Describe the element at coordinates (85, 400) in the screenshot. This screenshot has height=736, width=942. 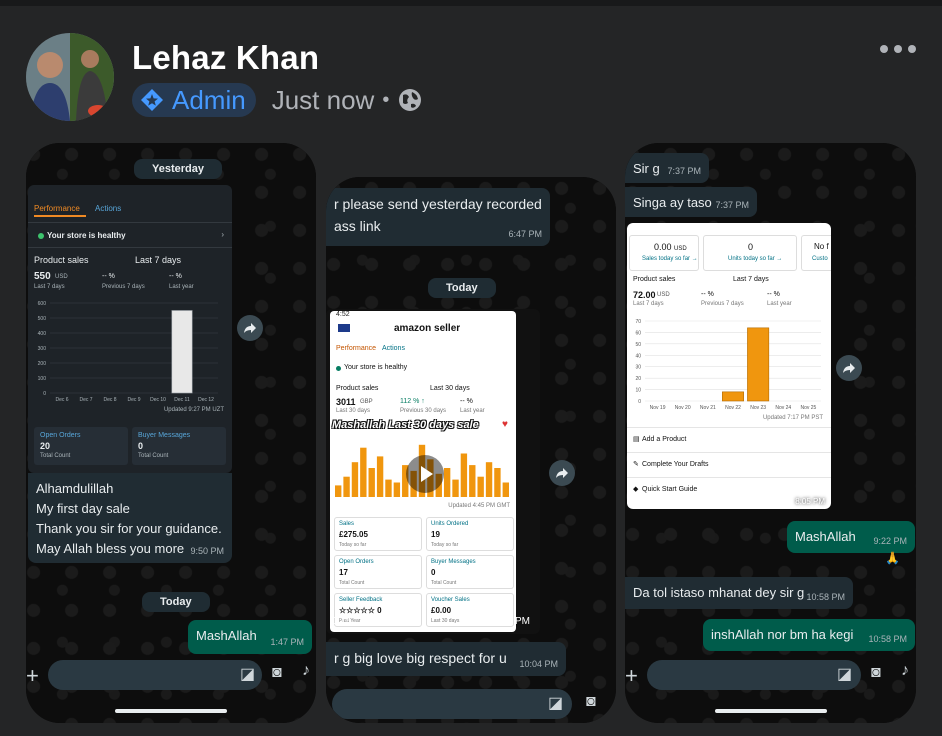
I see `x-tick-label: Dec 7` at that location.